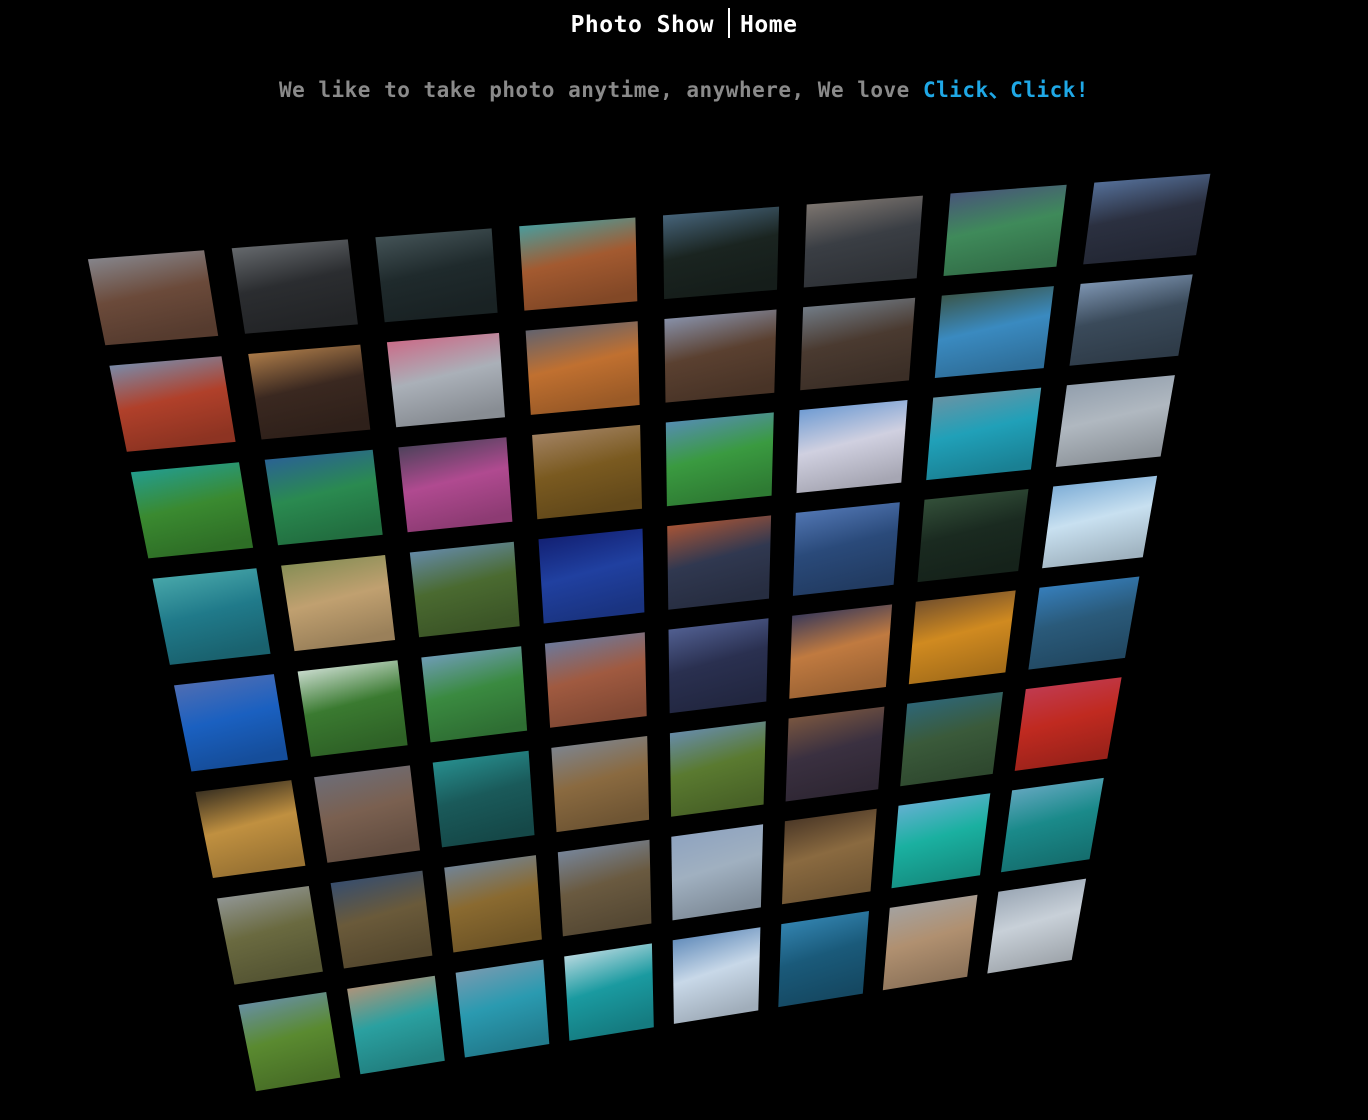 This screenshot has height=1120, width=1368. What do you see at coordinates (352, 708) in the screenshot?
I see `photo-tile: canopy bridge` at bounding box center [352, 708].